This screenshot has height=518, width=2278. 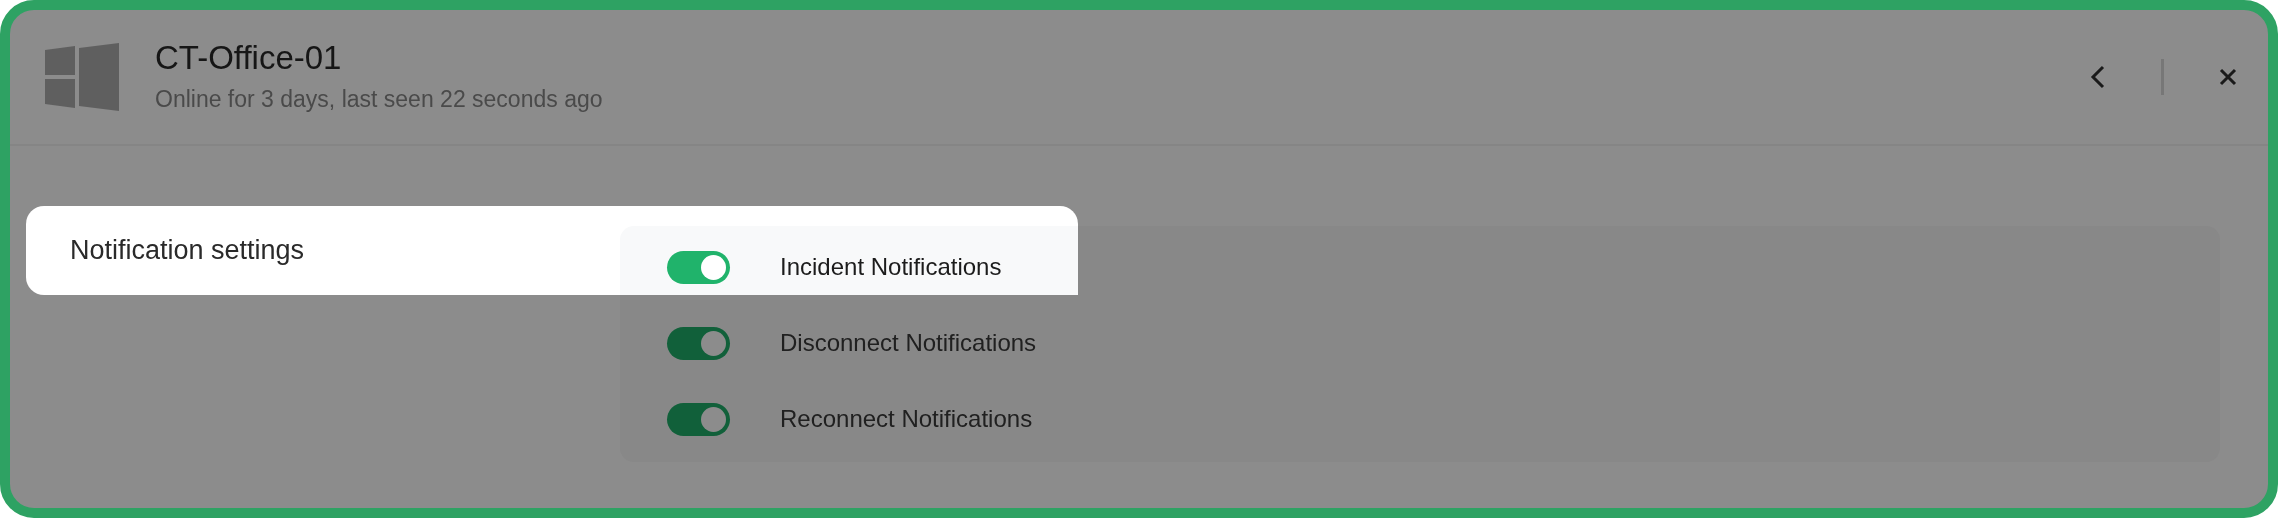 I want to click on windows-logo-icon, so click(x=82, y=77).